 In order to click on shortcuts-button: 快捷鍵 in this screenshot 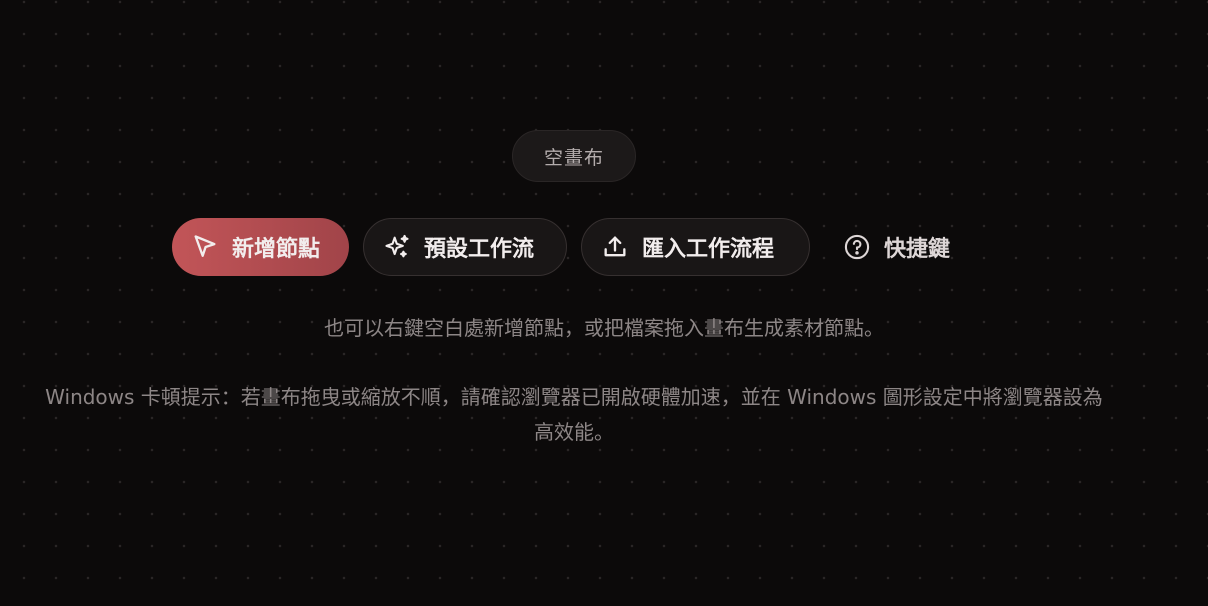, I will do `click(905, 247)`.